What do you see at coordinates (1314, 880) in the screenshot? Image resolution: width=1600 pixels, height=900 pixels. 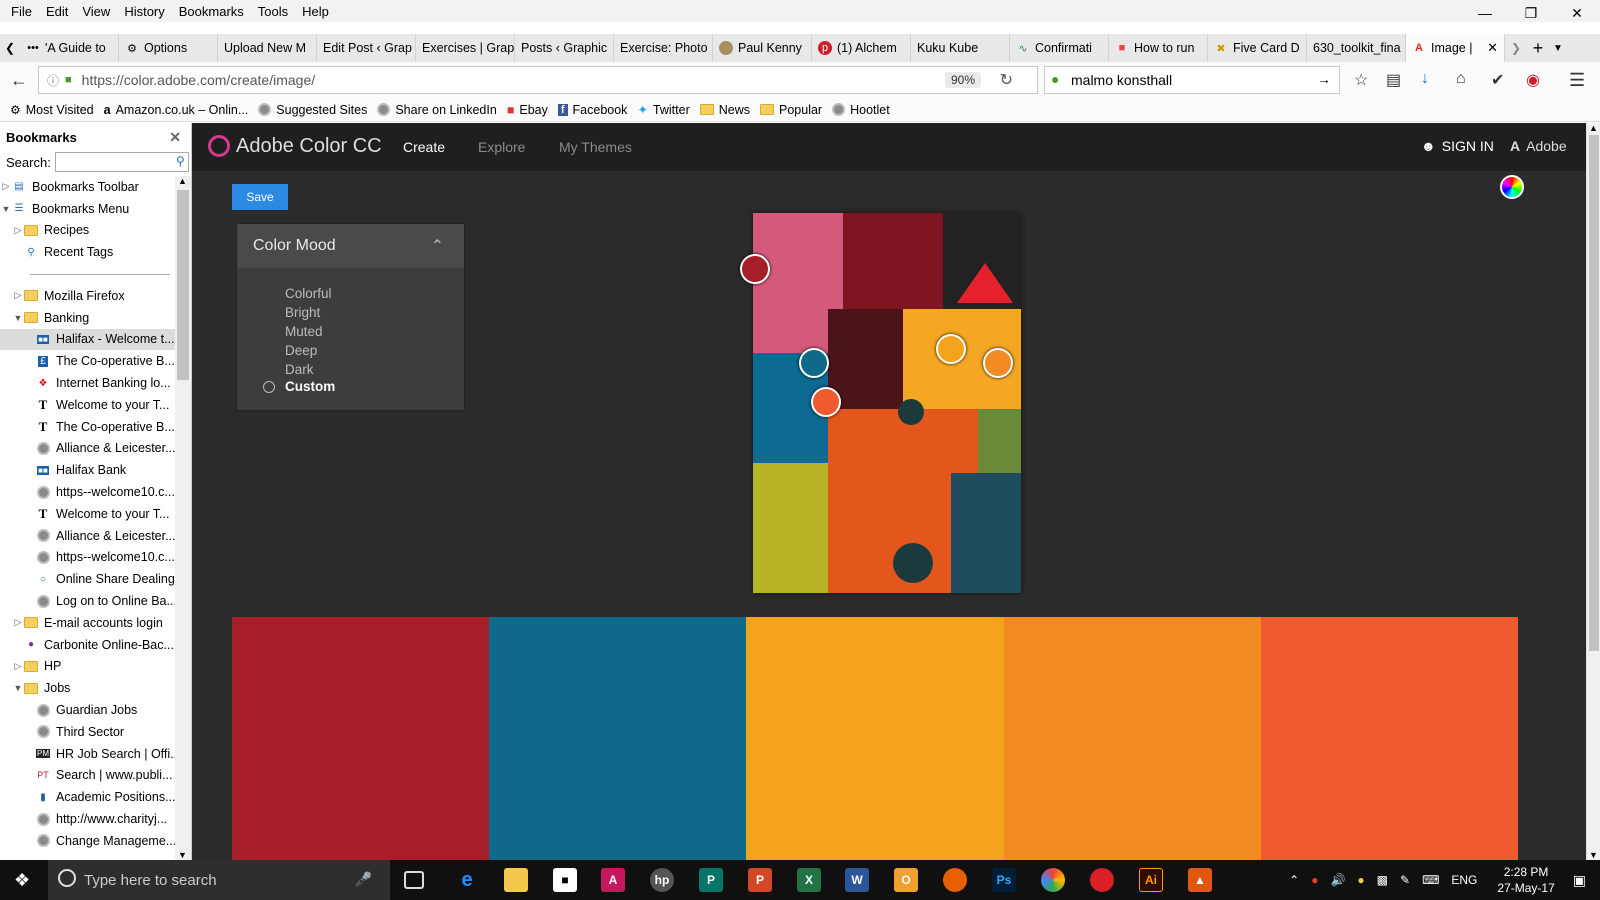 I see `antivirus-icon: ●` at bounding box center [1314, 880].